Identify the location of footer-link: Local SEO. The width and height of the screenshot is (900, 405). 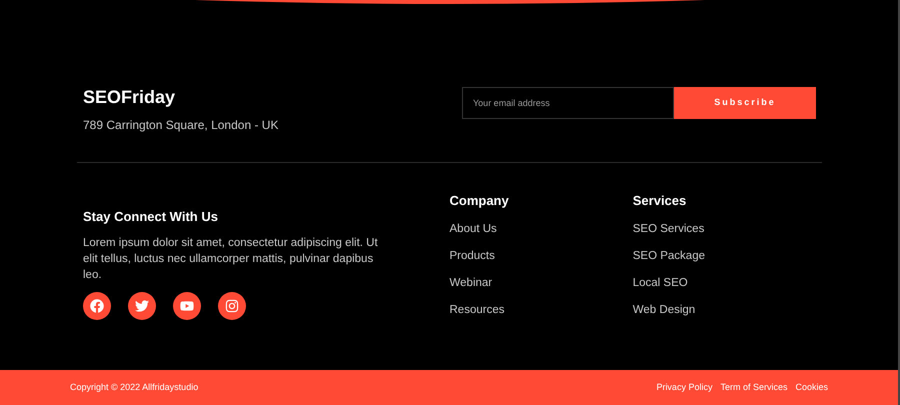
(724, 283).